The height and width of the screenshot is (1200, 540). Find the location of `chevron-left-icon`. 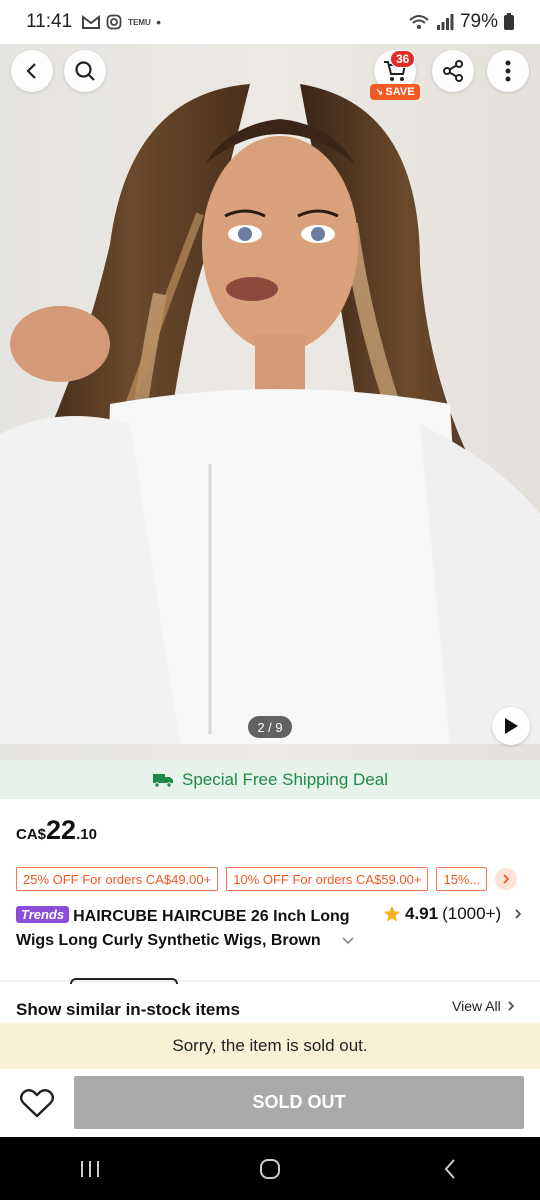

chevron-left-icon is located at coordinates (31, 71).